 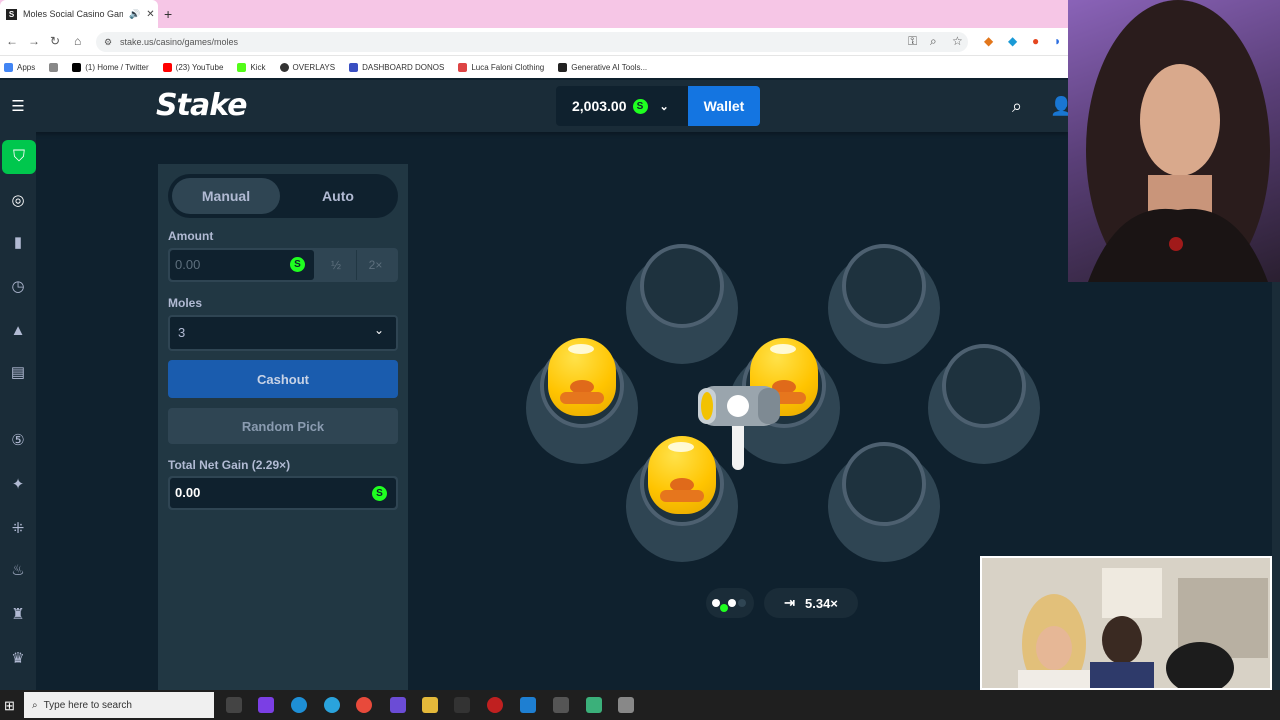 I want to click on random-pick-button: Random Pick, so click(x=283, y=426).